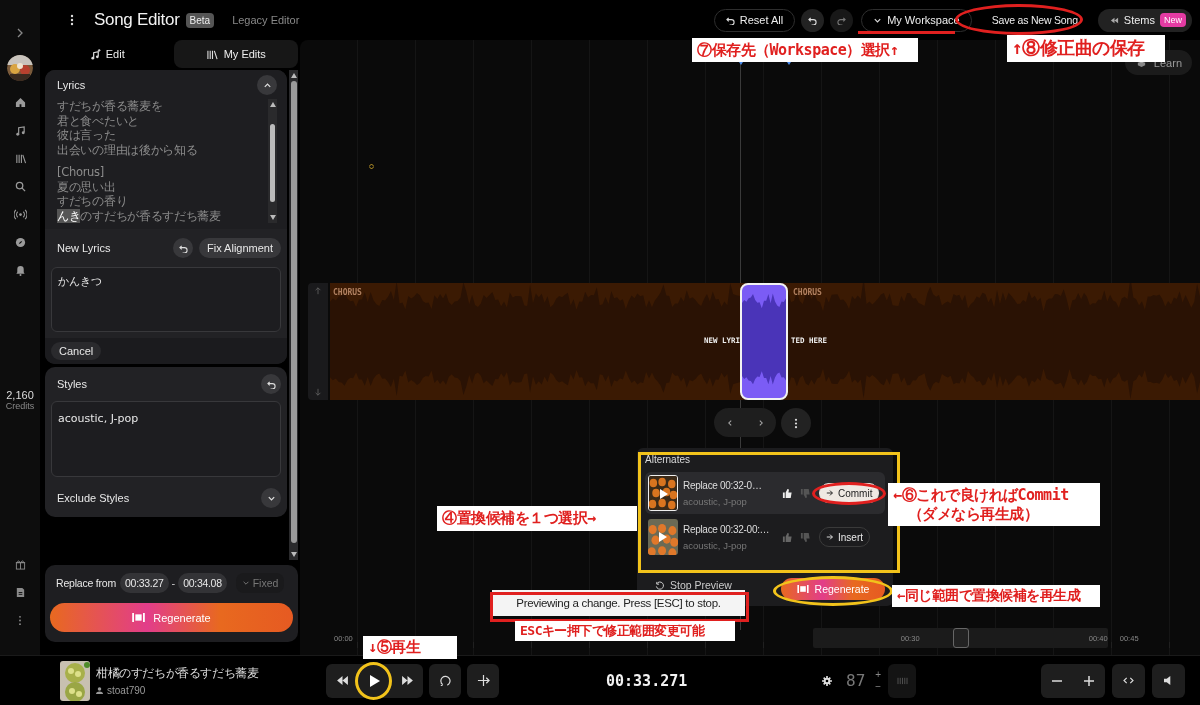 The width and height of the screenshot is (1200, 705). I want to click on page-title: Song Editor, so click(137, 20).